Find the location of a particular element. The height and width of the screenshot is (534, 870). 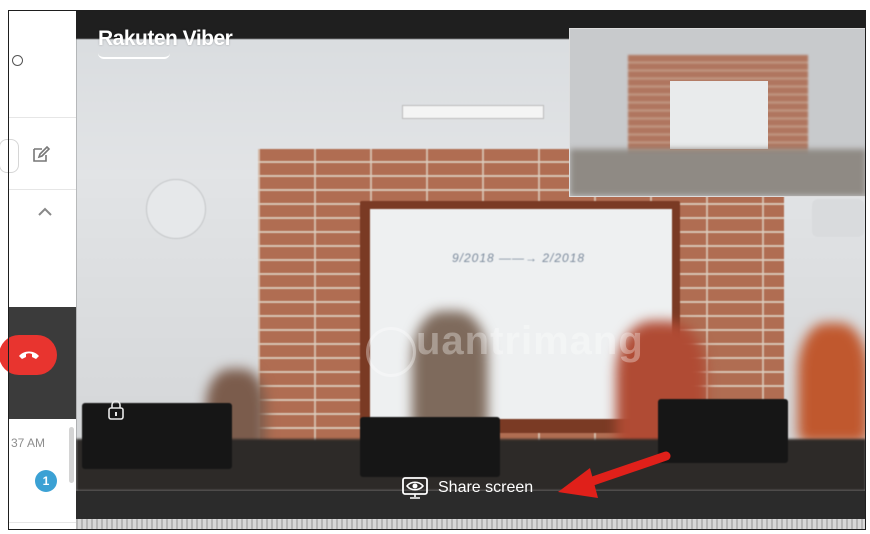

sidebar-cropped-icon is located at coordinates (17, 60).